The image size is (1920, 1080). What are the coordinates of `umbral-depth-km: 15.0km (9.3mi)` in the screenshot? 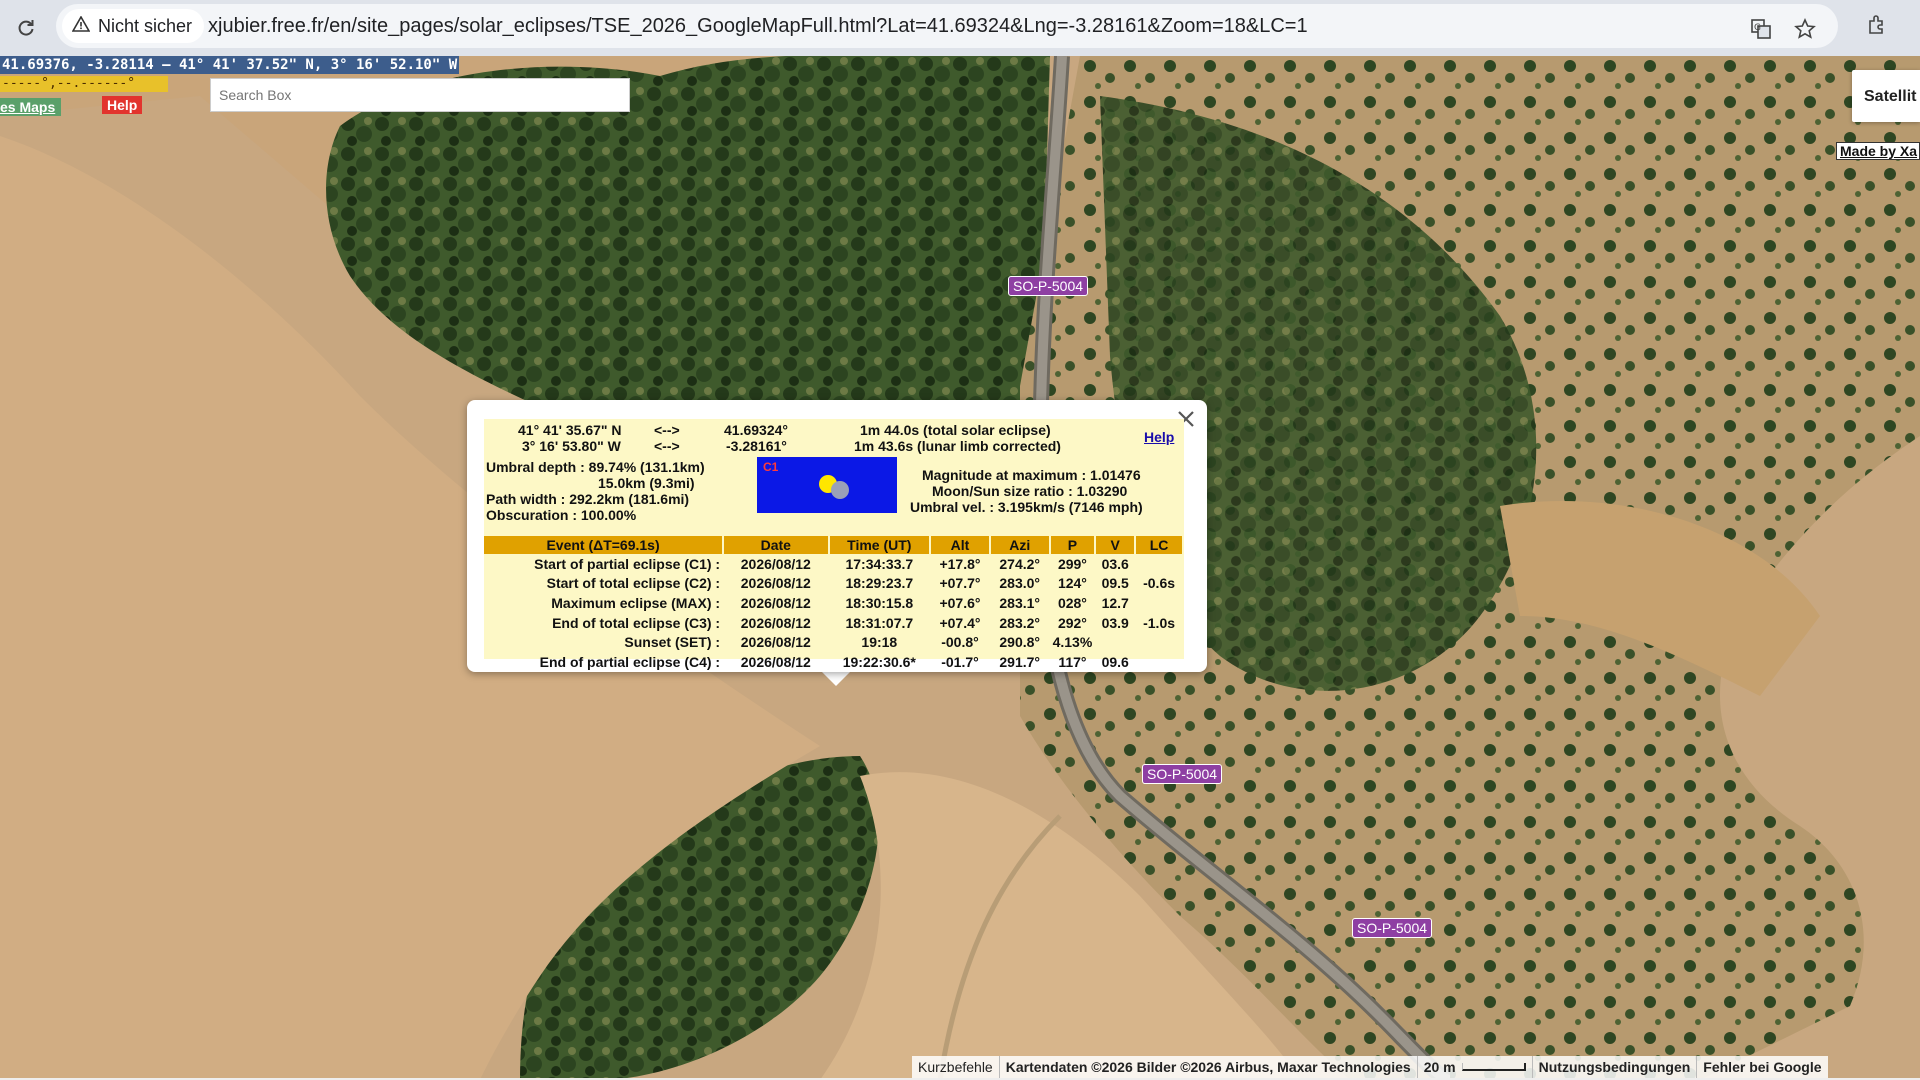 It's located at (646, 483).